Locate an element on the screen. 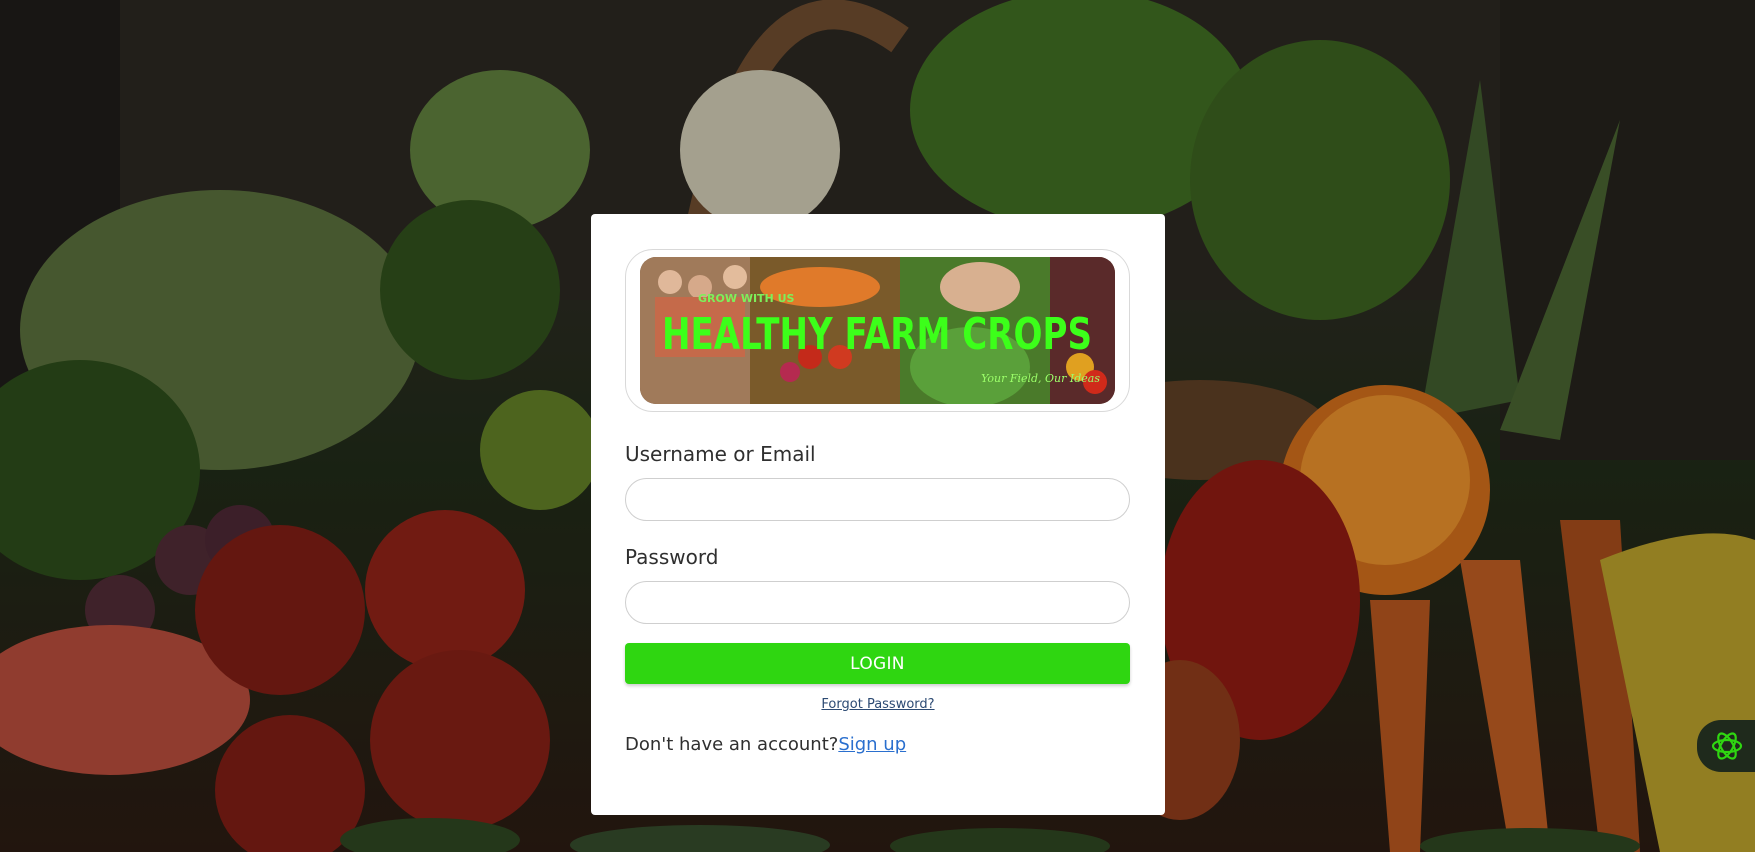 The width and height of the screenshot is (1755, 852). no-account-text: Don't have an account? is located at coordinates (732, 744).